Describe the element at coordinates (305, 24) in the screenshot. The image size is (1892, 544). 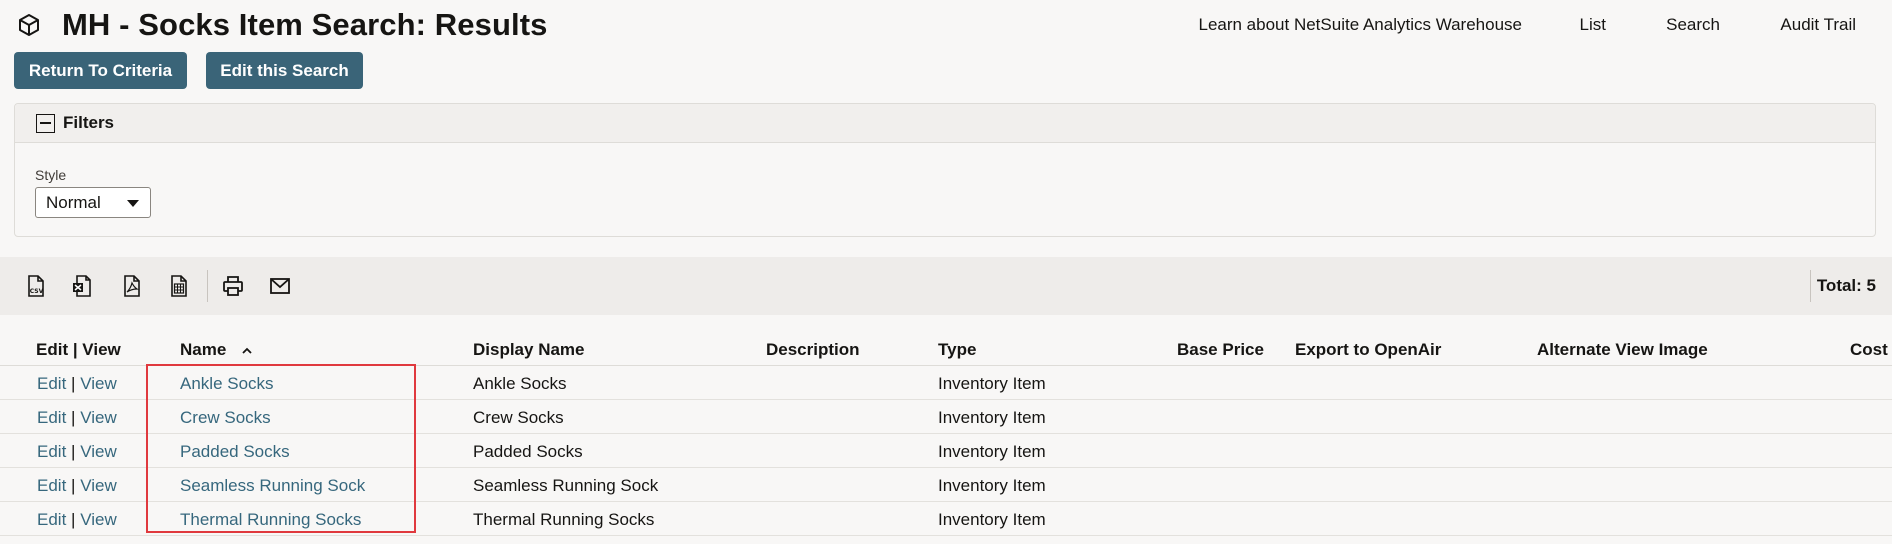
I see `page-title: MH - Socks Item Search: Results` at that location.